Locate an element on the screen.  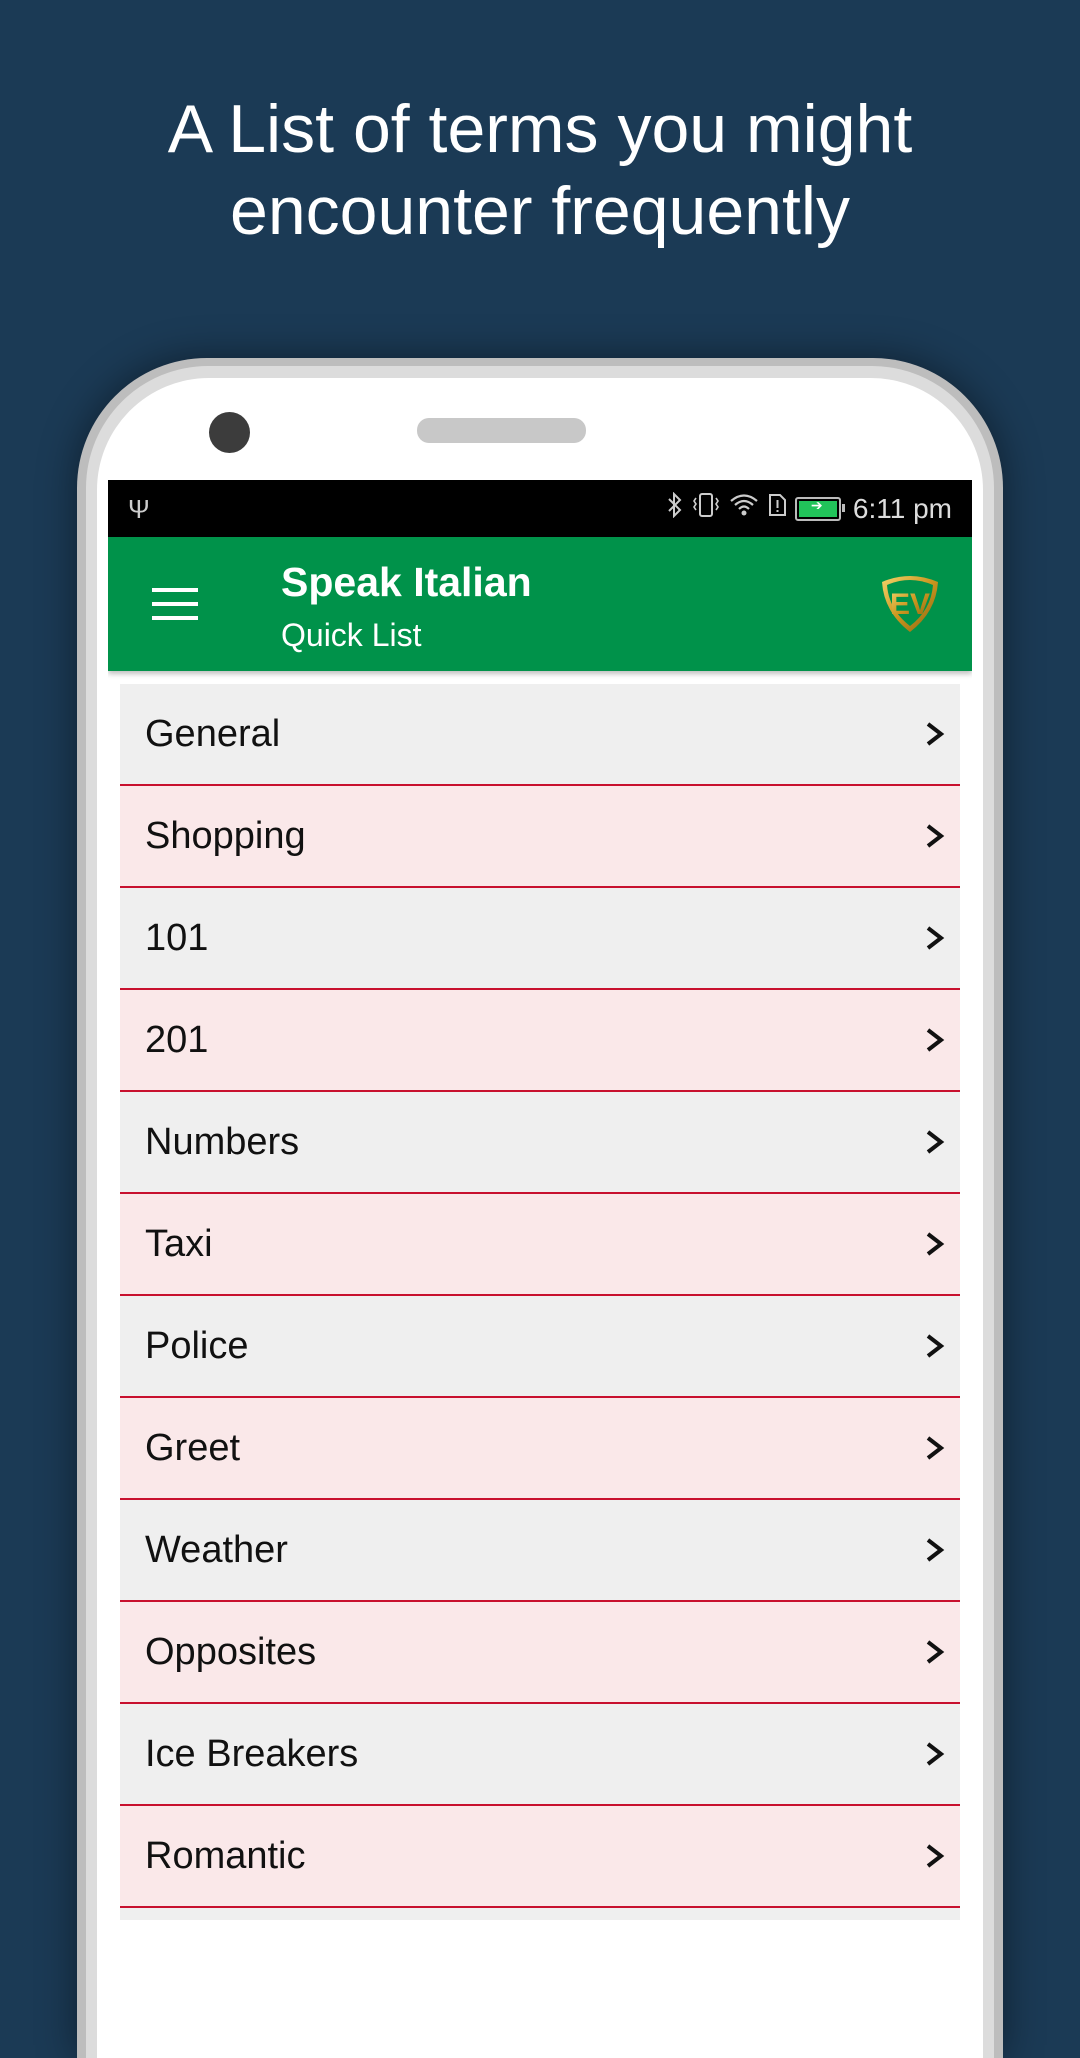
list-item-numbers: Numbers is located at coordinates (540, 1143).